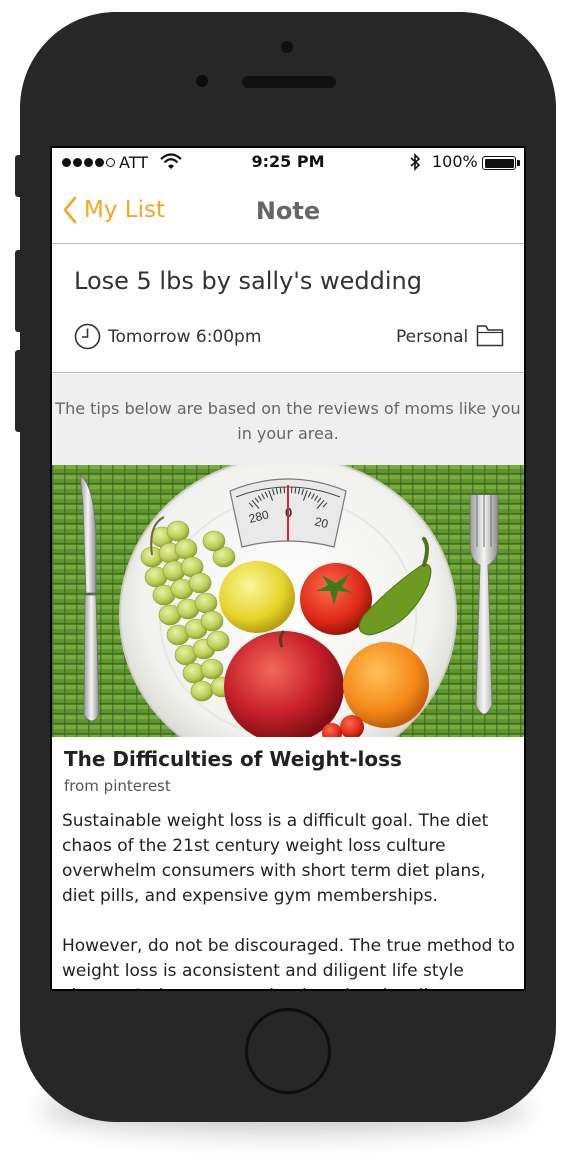  Describe the element at coordinates (432, 337) in the screenshot. I see `task-category: Personal` at that location.